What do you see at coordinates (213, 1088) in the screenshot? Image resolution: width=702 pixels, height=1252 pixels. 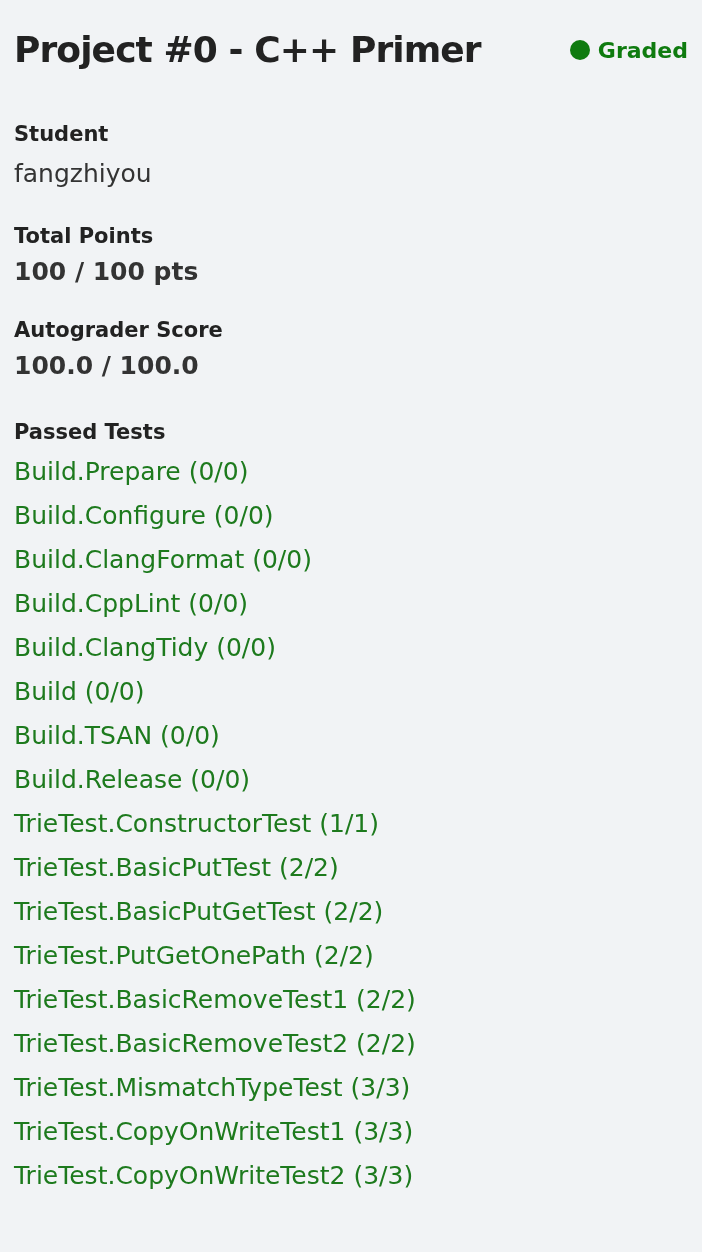 I see `passed-test: TrieTest.MismatchTypeTest (3/3)` at bounding box center [213, 1088].